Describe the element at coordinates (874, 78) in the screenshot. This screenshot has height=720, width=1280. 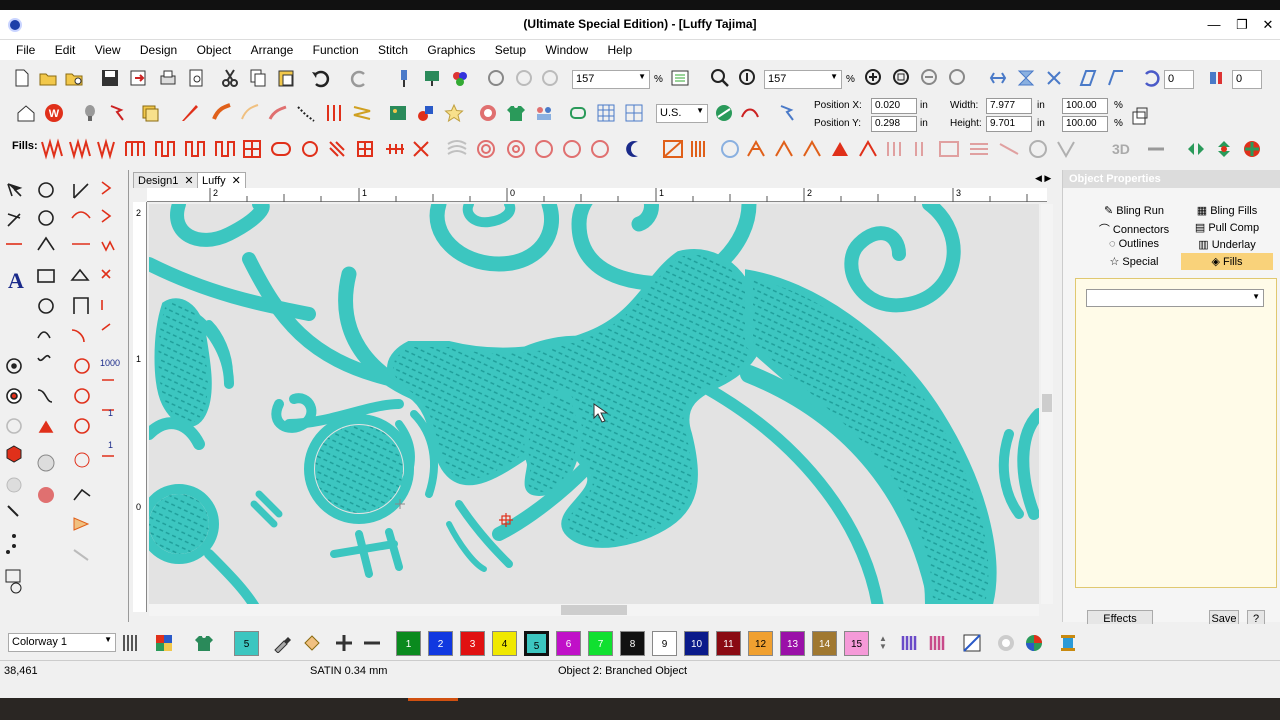
I see `zoom-in-icon` at that location.